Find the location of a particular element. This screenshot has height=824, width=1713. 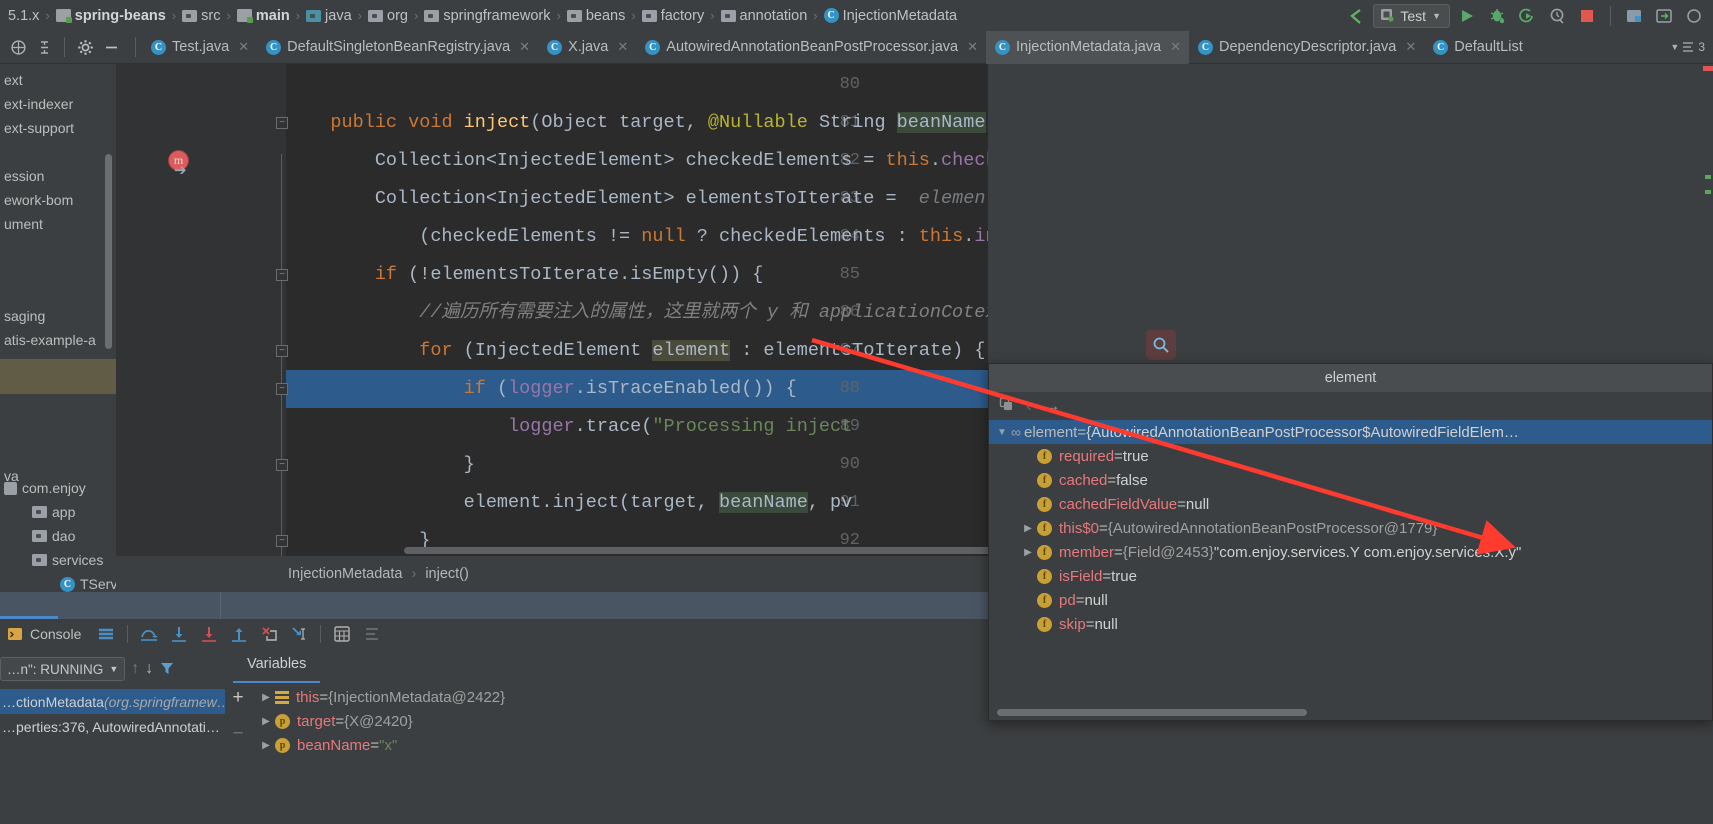

breadcrumb-item: src is located at coordinates (201, 16).